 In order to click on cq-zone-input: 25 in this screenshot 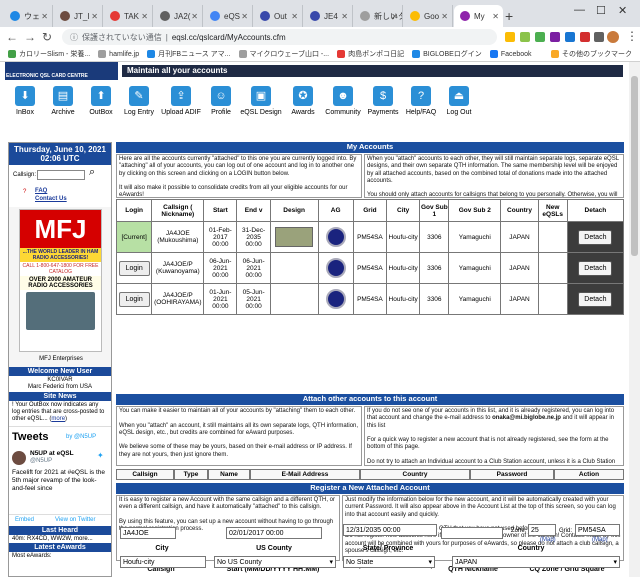, I will do `click(542, 530)`.